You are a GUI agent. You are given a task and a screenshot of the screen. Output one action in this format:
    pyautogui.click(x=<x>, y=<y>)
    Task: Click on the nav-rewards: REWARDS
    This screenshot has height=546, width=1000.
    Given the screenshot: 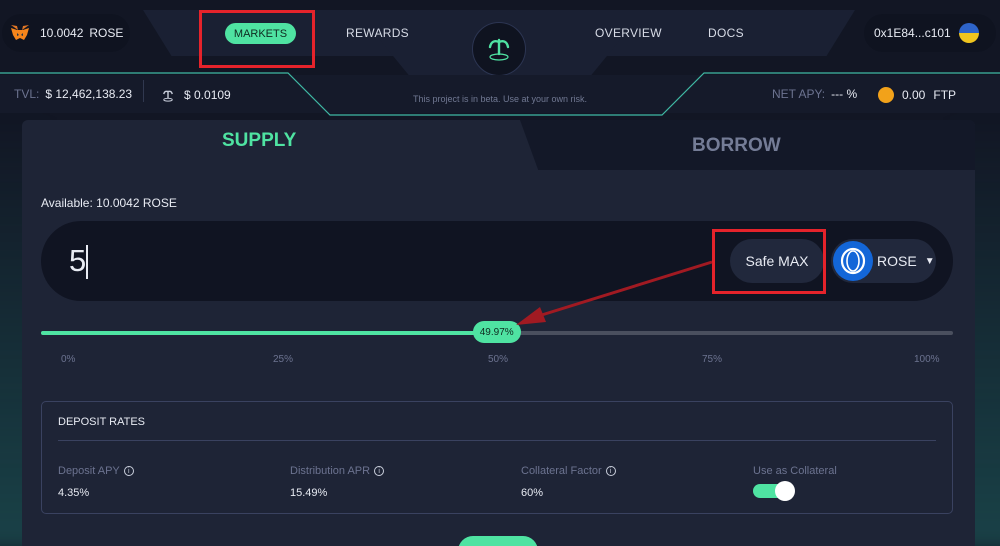 What is the action you would take?
    pyautogui.click(x=377, y=33)
    